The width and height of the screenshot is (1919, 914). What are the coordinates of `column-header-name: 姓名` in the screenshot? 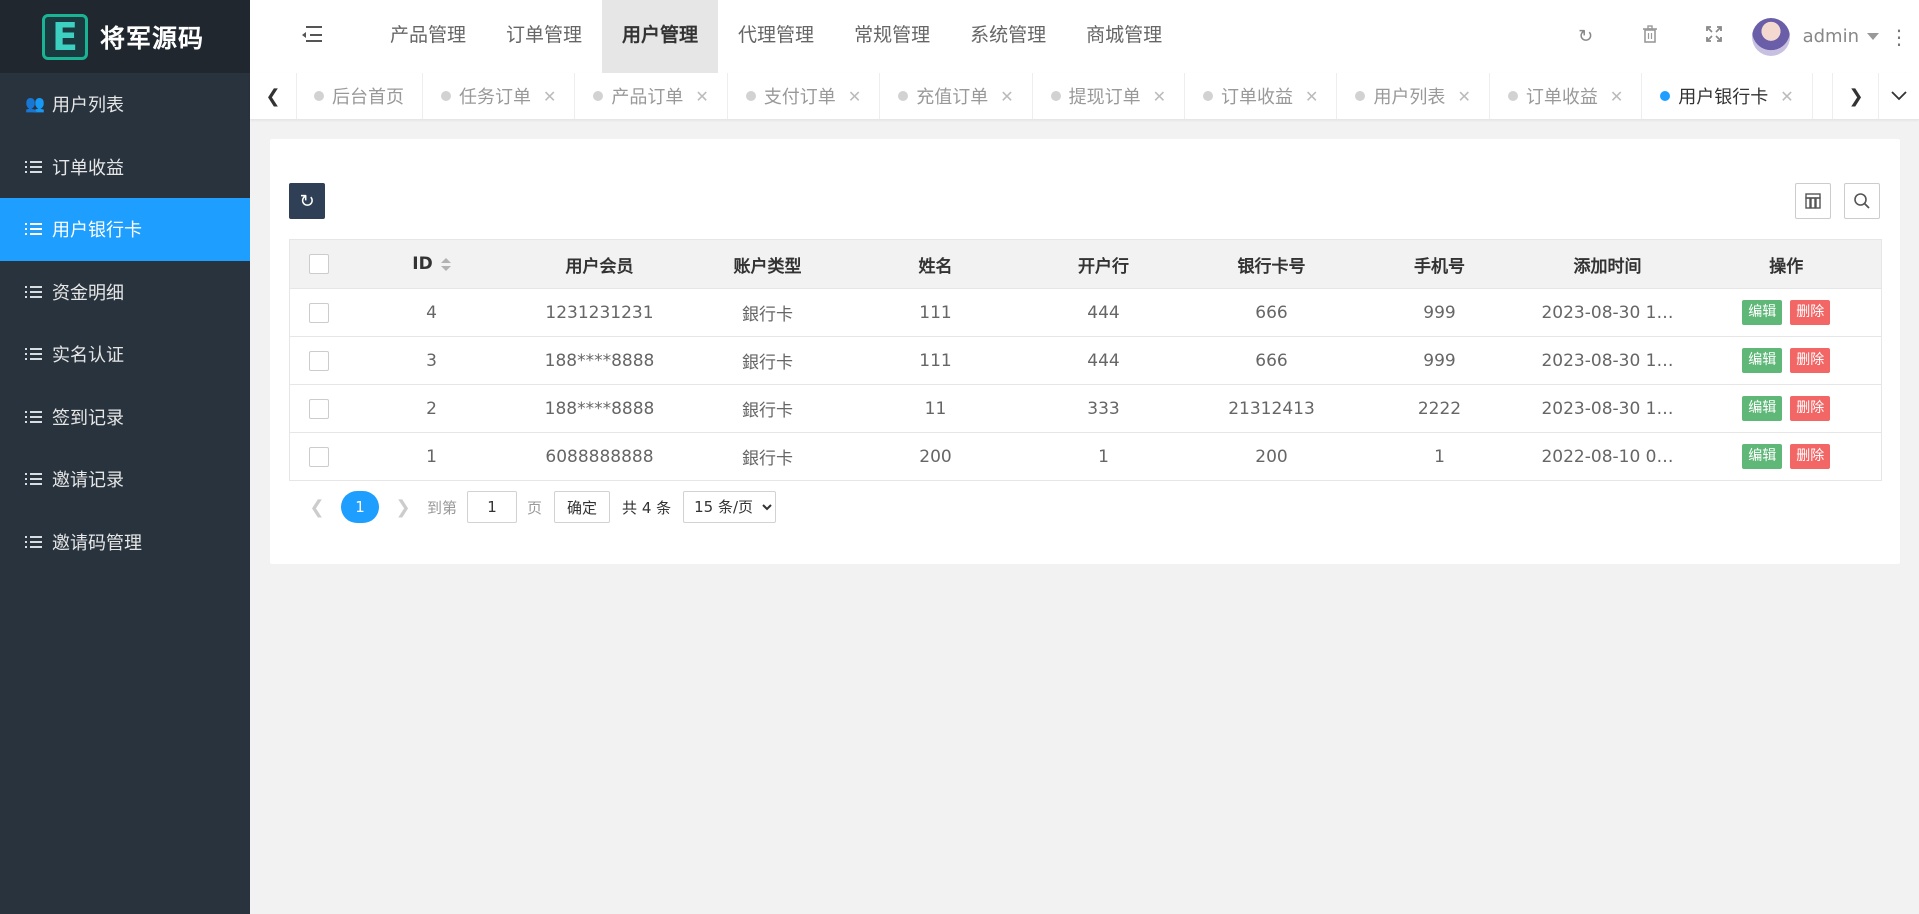 It's located at (935, 264).